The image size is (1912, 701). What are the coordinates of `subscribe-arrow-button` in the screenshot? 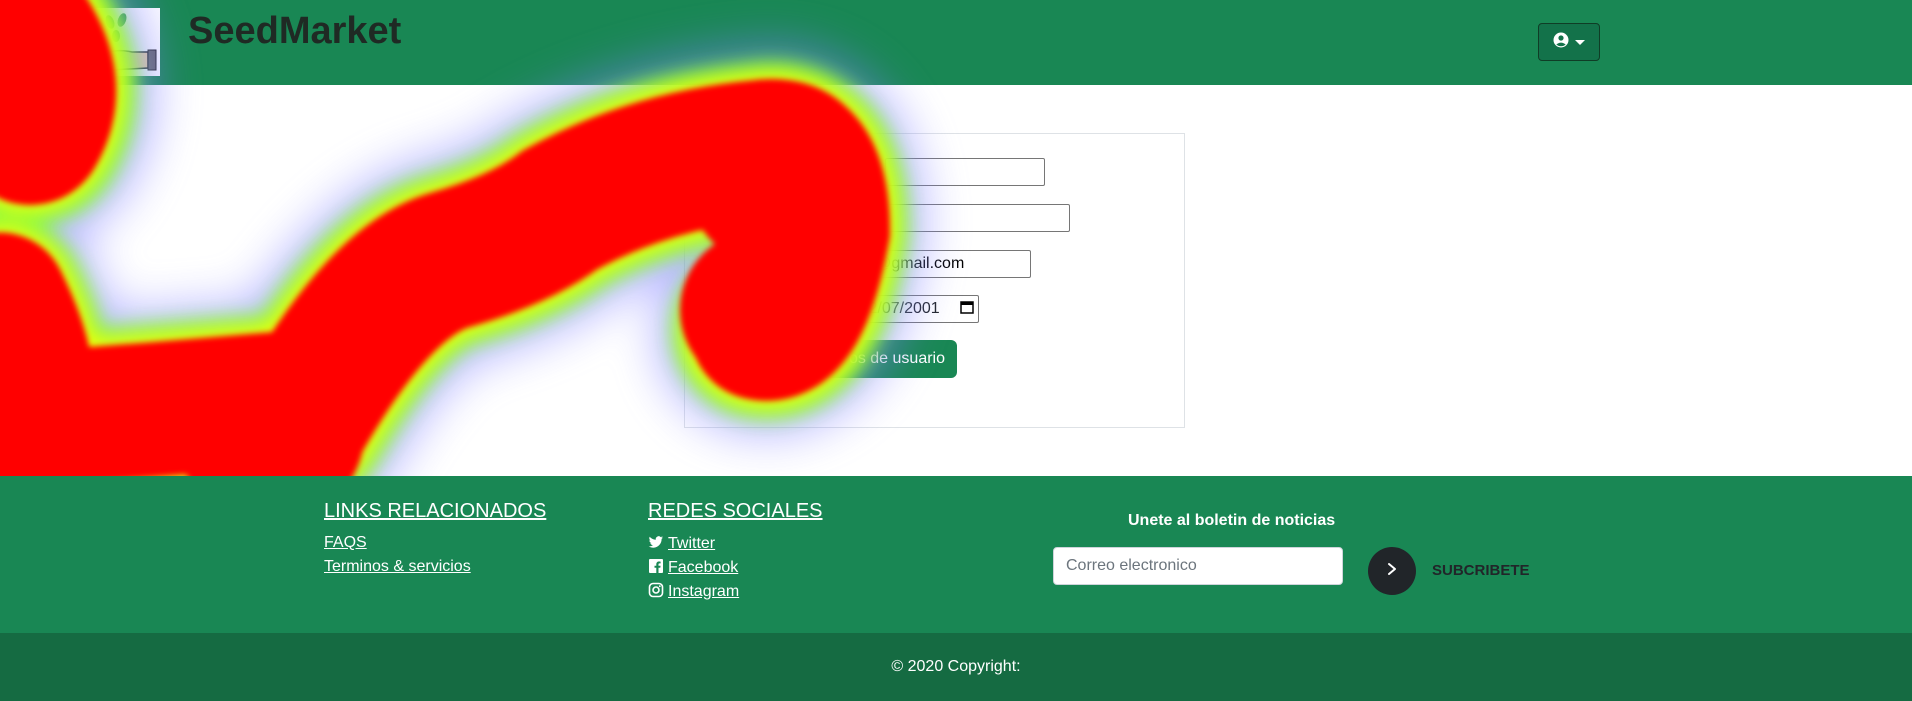 It's located at (1392, 571).